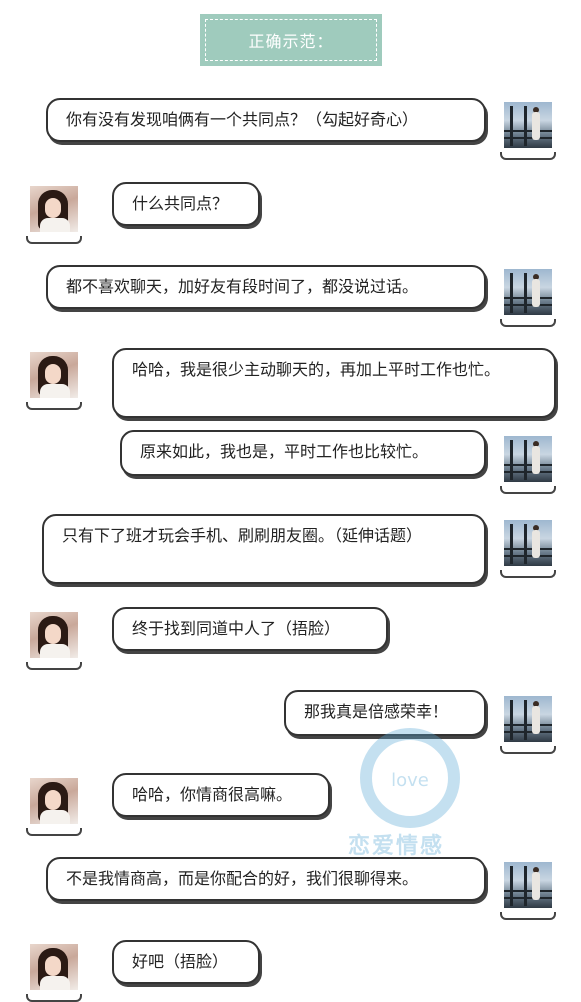  I want to click on watermark-logo-icon: love, so click(410, 778).